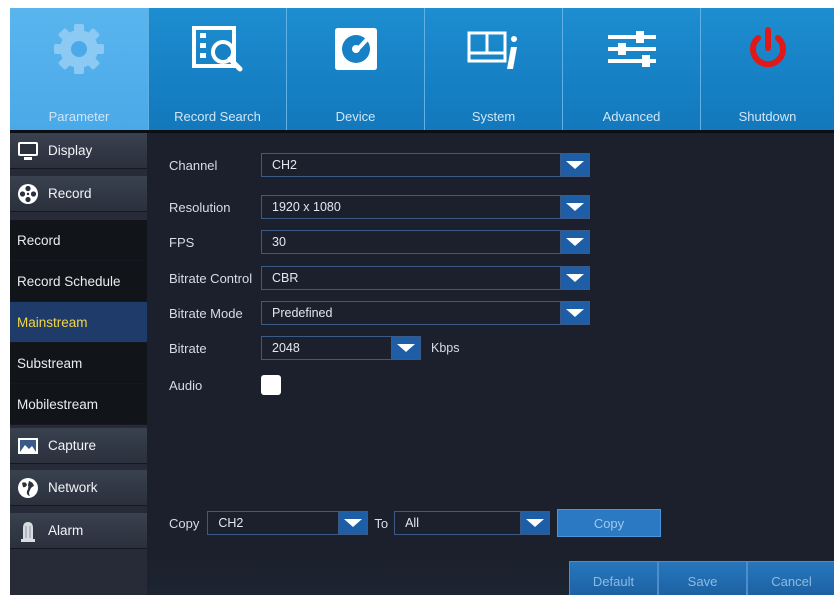 This screenshot has width=834, height=595. I want to click on sidebar-item-display: Display, so click(78, 151).